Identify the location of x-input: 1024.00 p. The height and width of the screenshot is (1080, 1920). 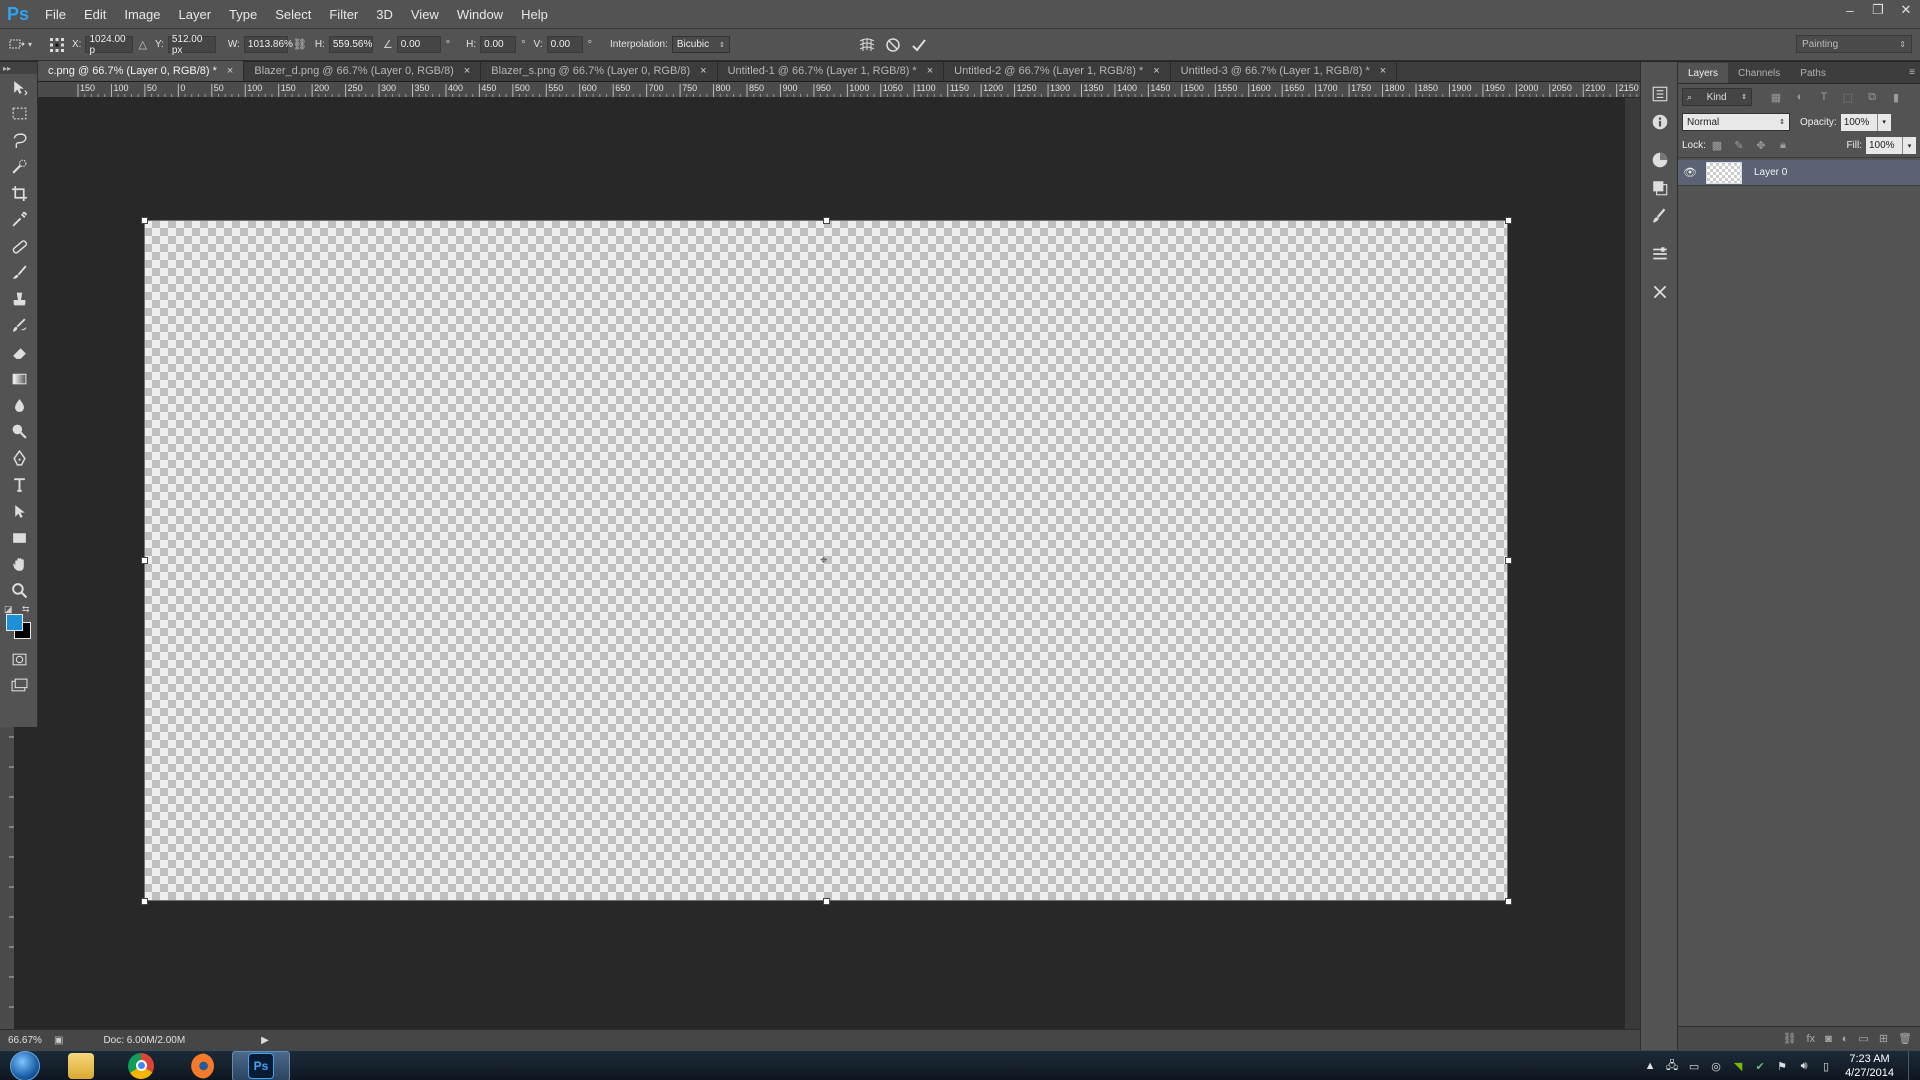
(109, 45).